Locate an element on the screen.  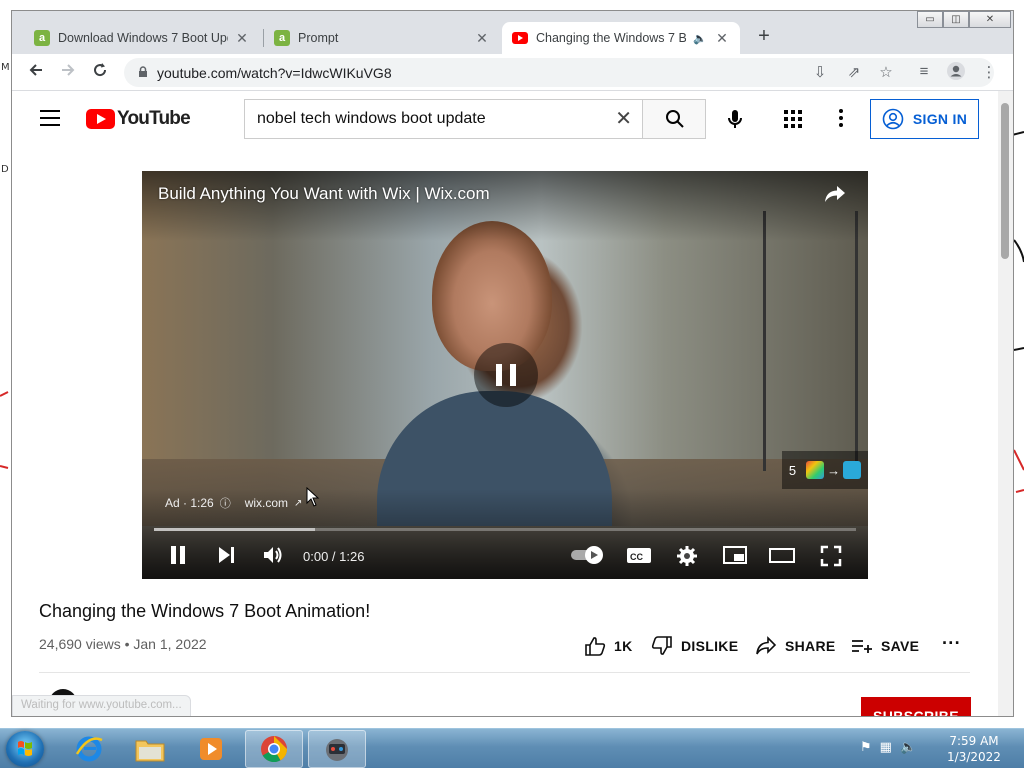
menu-hamburger-icon is located at coordinates (50, 118).